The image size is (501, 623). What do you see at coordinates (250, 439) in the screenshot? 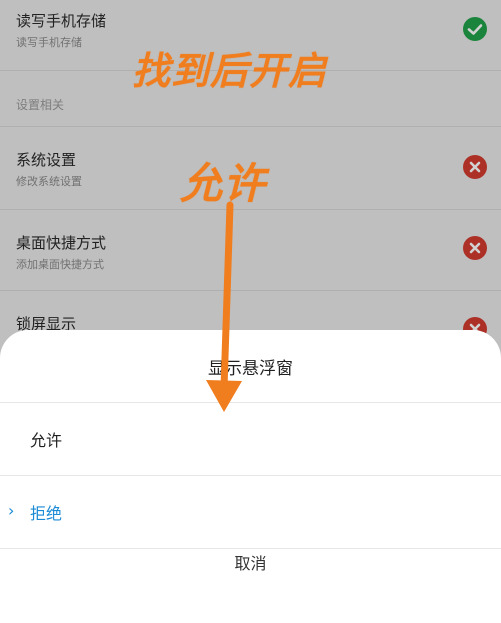
I see `option-allow: 允许` at bounding box center [250, 439].